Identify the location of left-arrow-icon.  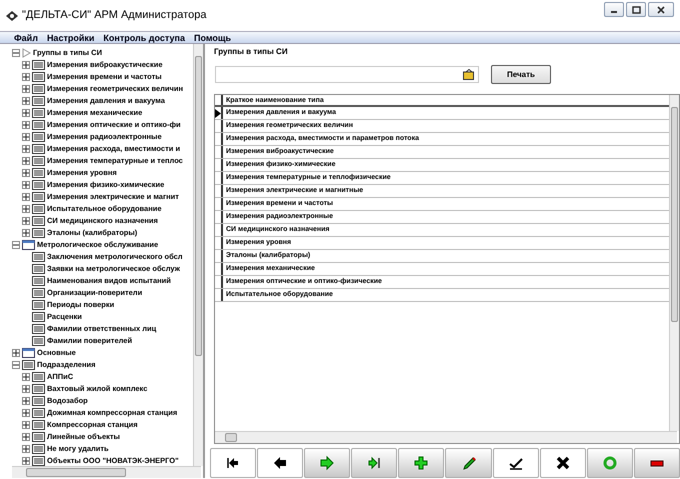
(280, 463).